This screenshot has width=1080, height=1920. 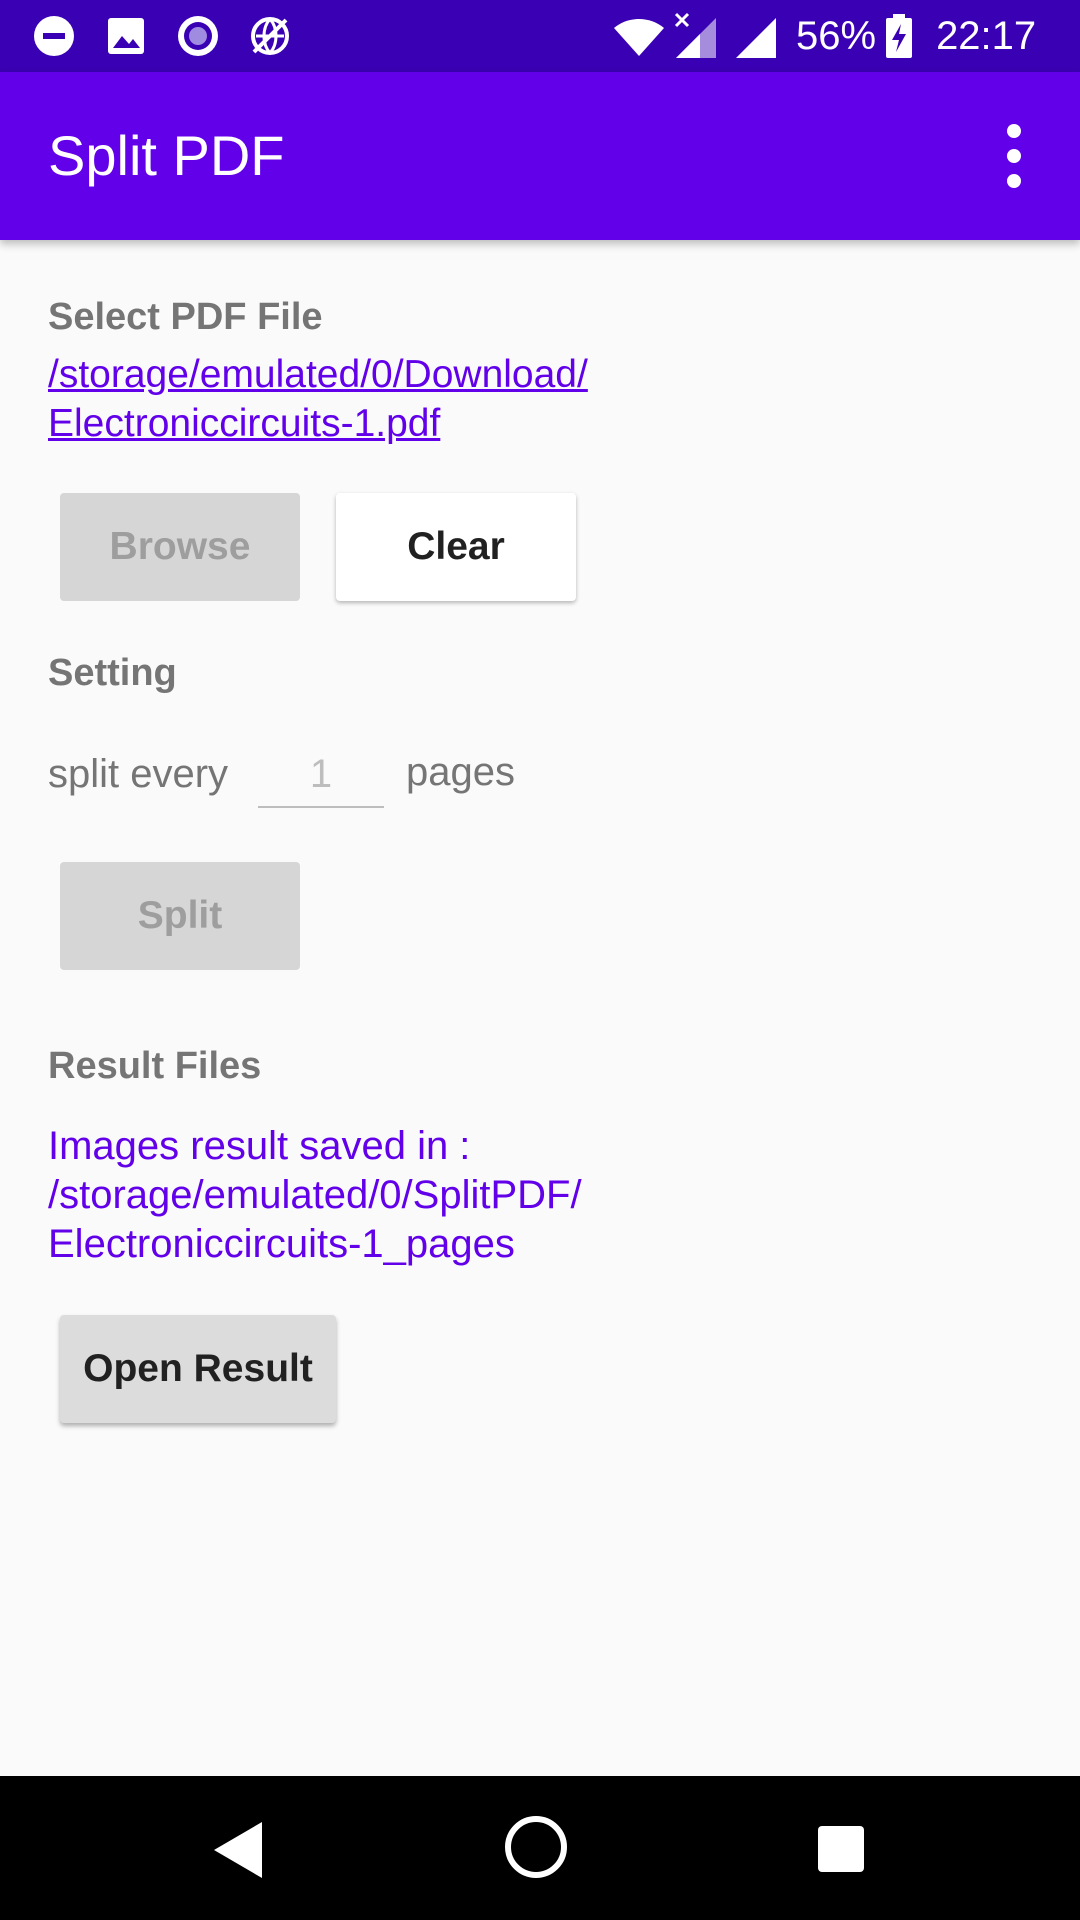 What do you see at coordinates (244, 423) in the screenshot?
I see `file-path-line2: Electroniccircuits-1.pdf` at bounding box center [244, 423].